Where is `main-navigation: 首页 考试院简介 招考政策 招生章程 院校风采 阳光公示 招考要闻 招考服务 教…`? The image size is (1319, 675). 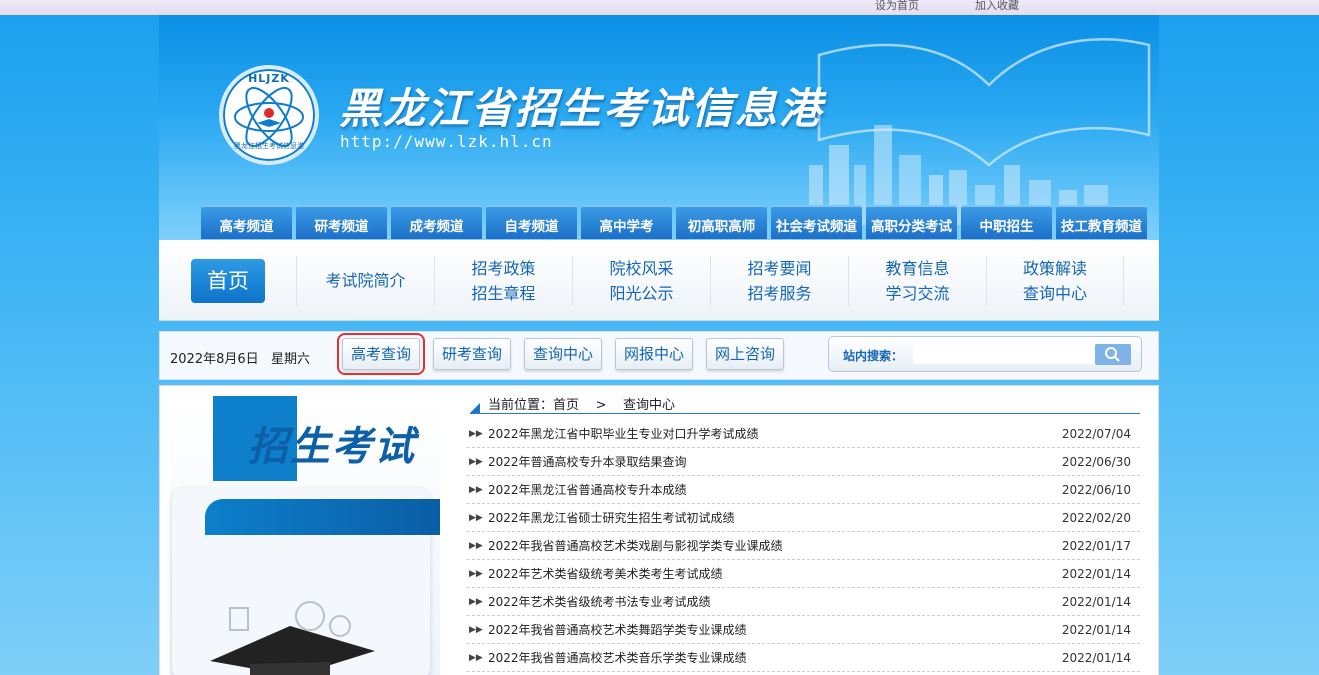
main-navigation: 首页 考试院简介 招考政策 招生章程 院校风采 阳光公示 招考要闻 招考服务 教… is located at coordinates (659, 280).